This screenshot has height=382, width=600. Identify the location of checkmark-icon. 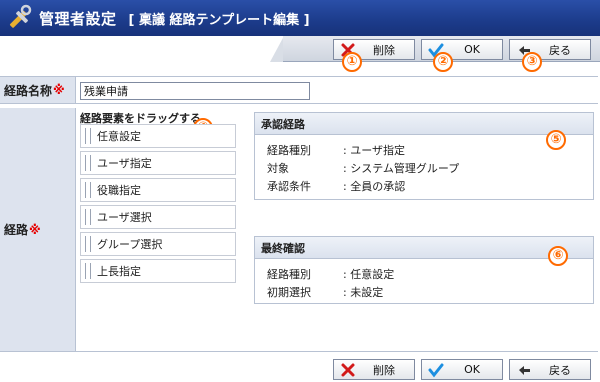
(436, 370).